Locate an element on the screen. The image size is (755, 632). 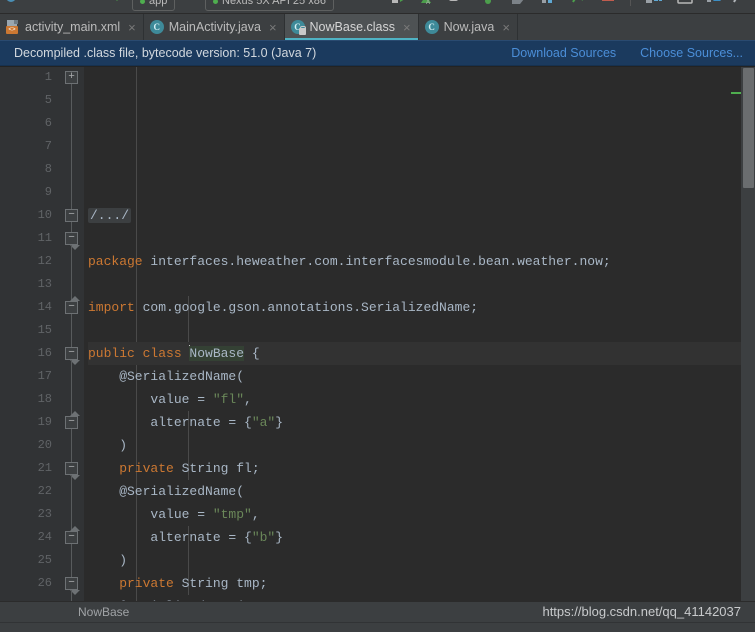
tab-label: NowBase.class is located at coordinates (352, 27).